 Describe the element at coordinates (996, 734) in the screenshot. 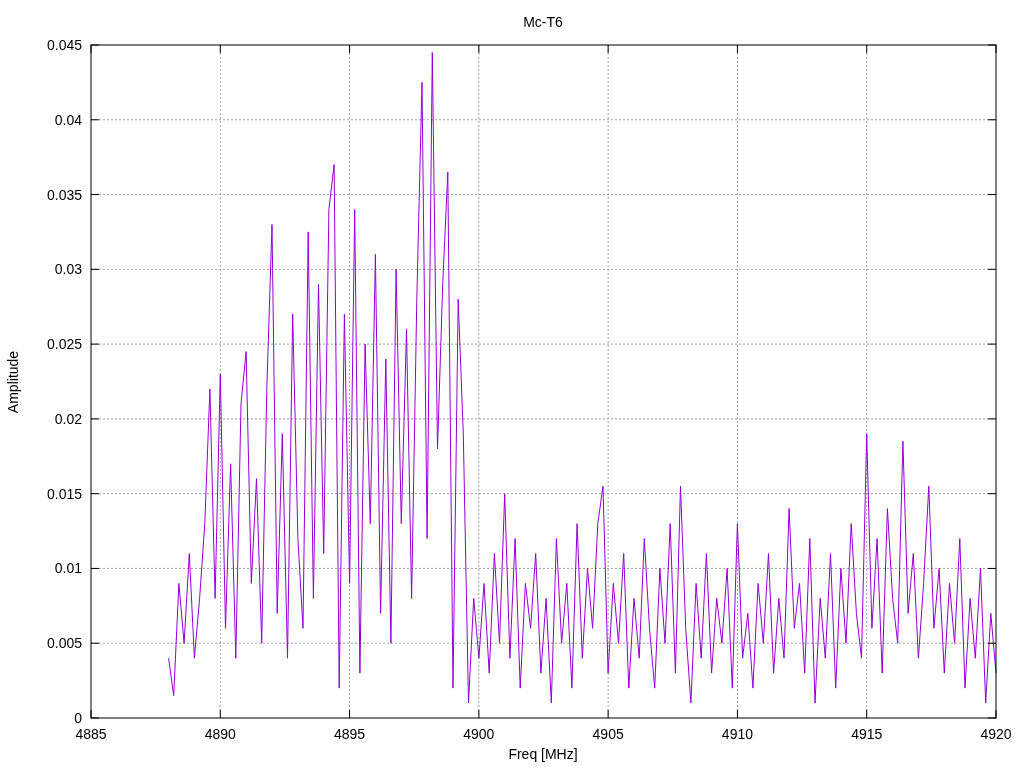

I see `tick-label: 4920` at that location.